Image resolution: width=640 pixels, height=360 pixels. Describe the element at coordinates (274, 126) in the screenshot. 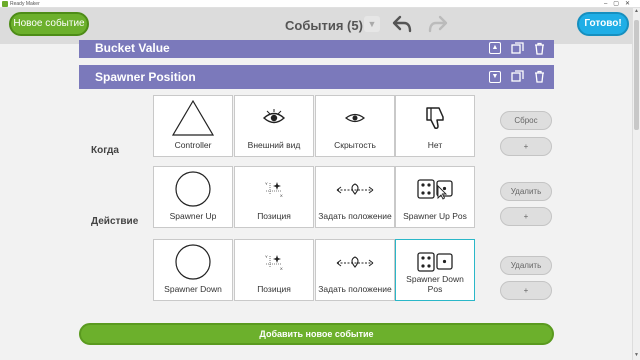

I see `when-card-appearance: Внешний вид` at that location.